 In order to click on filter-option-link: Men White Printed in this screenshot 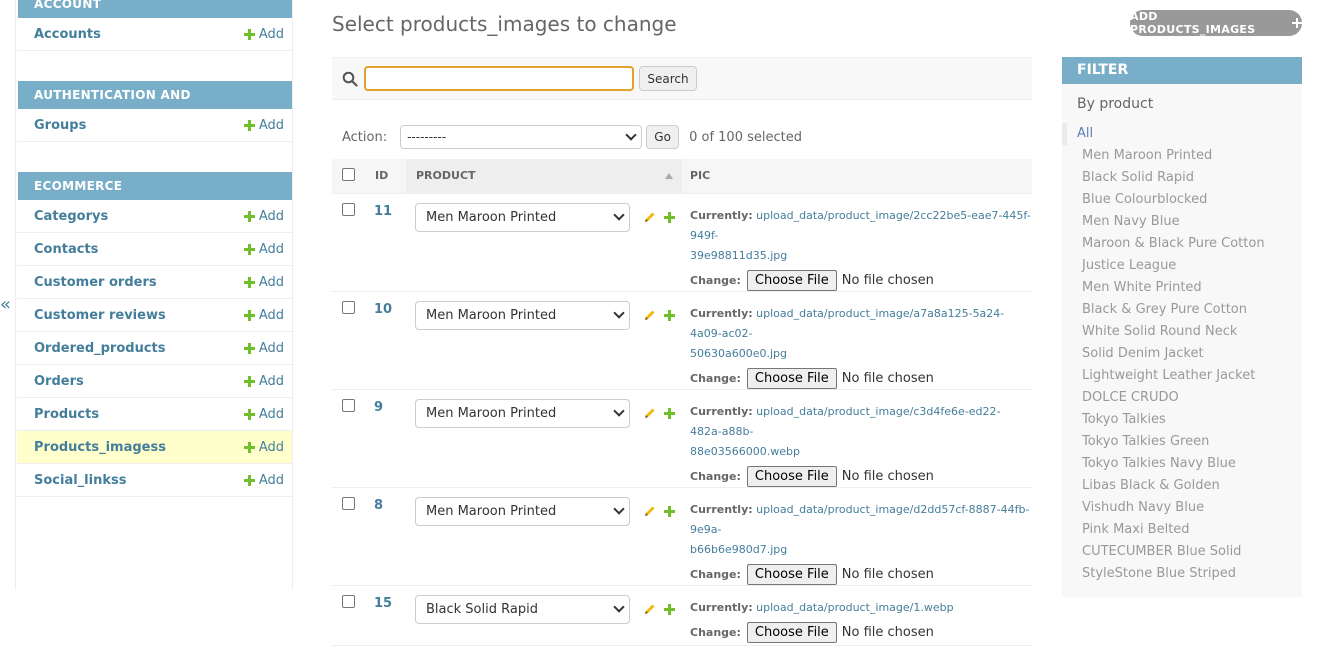, I will do `click(1142, 287)`.